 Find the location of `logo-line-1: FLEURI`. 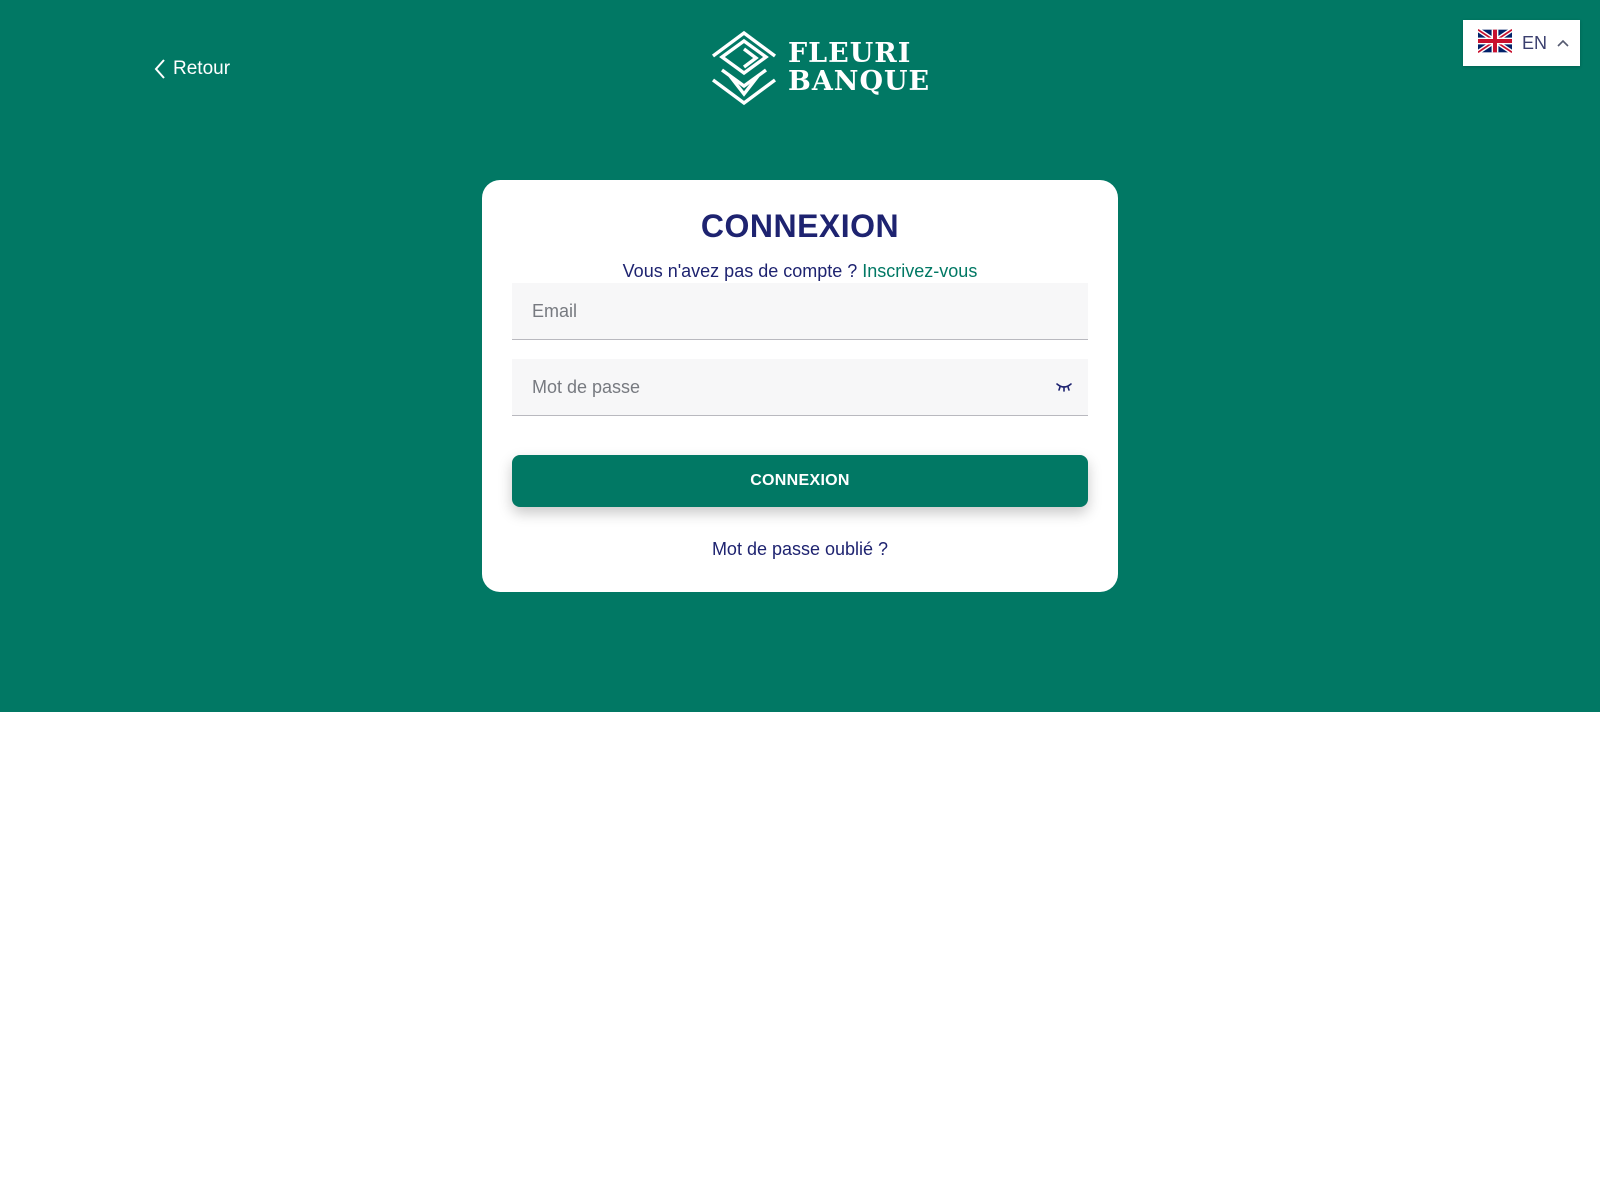

logo-line-1: FLEURI is located at coordinates (850, 53).